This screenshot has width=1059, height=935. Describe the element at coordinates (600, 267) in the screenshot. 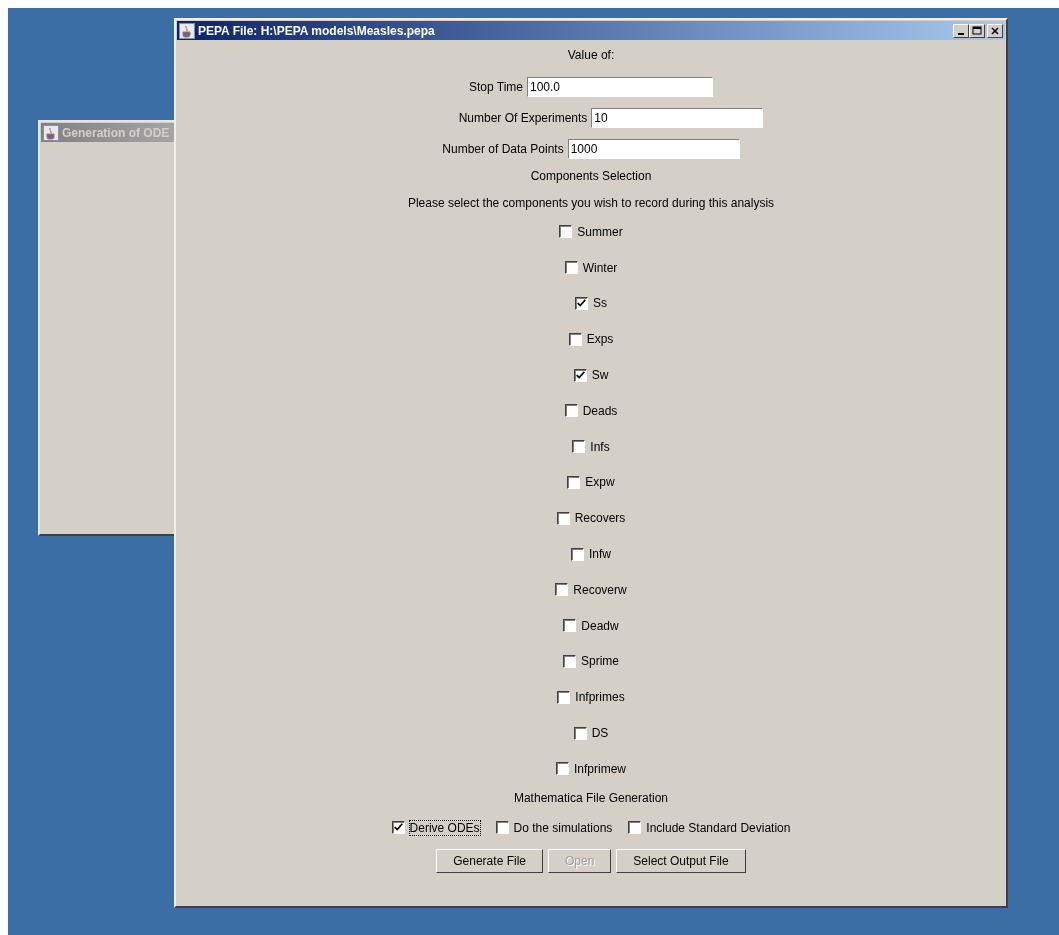

I see `checkbox-label: Winter` at that location.